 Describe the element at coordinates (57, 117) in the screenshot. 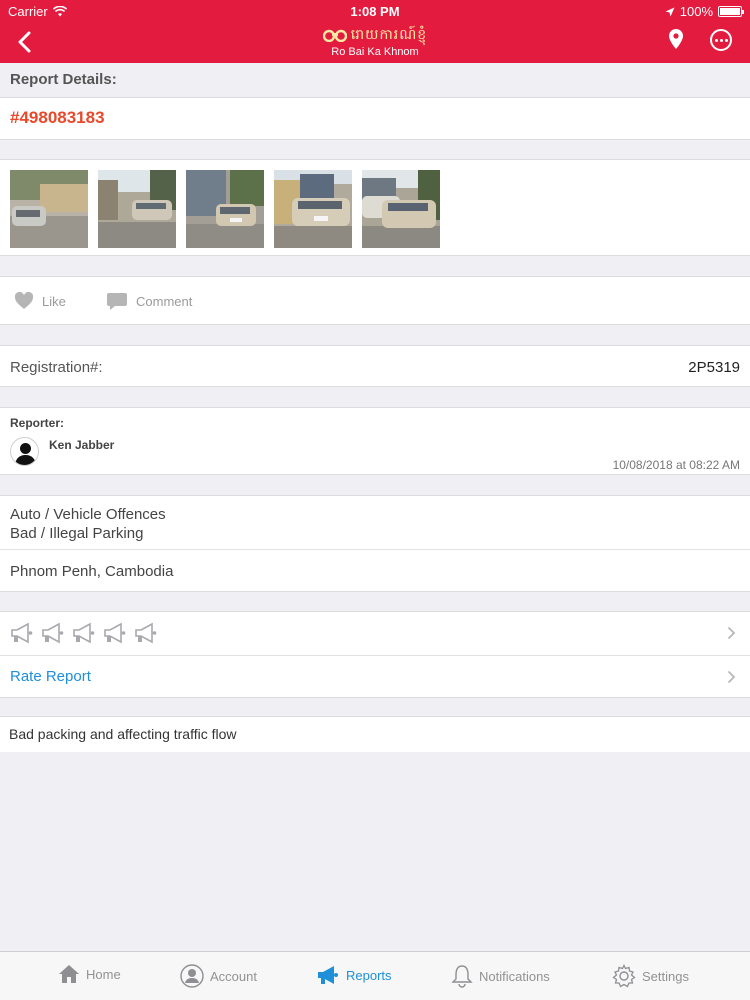

I see `report-id: #498083183` at that location.